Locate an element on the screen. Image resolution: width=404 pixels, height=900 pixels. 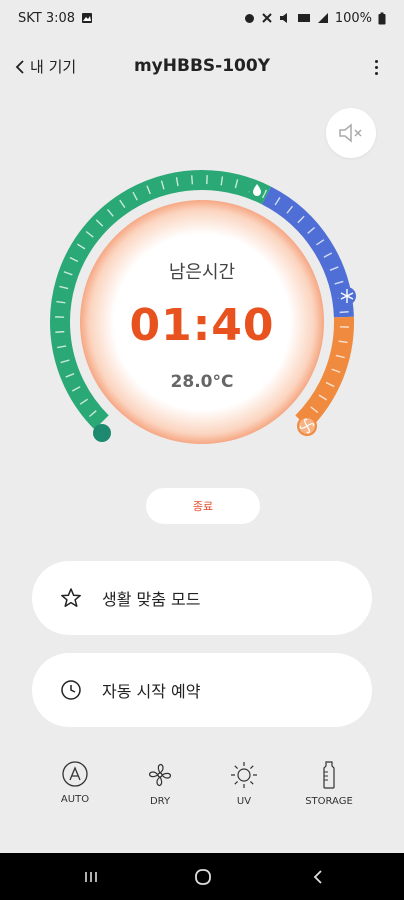
status-bar: SKT 3:08 100% is located at coordinates (202, 18).